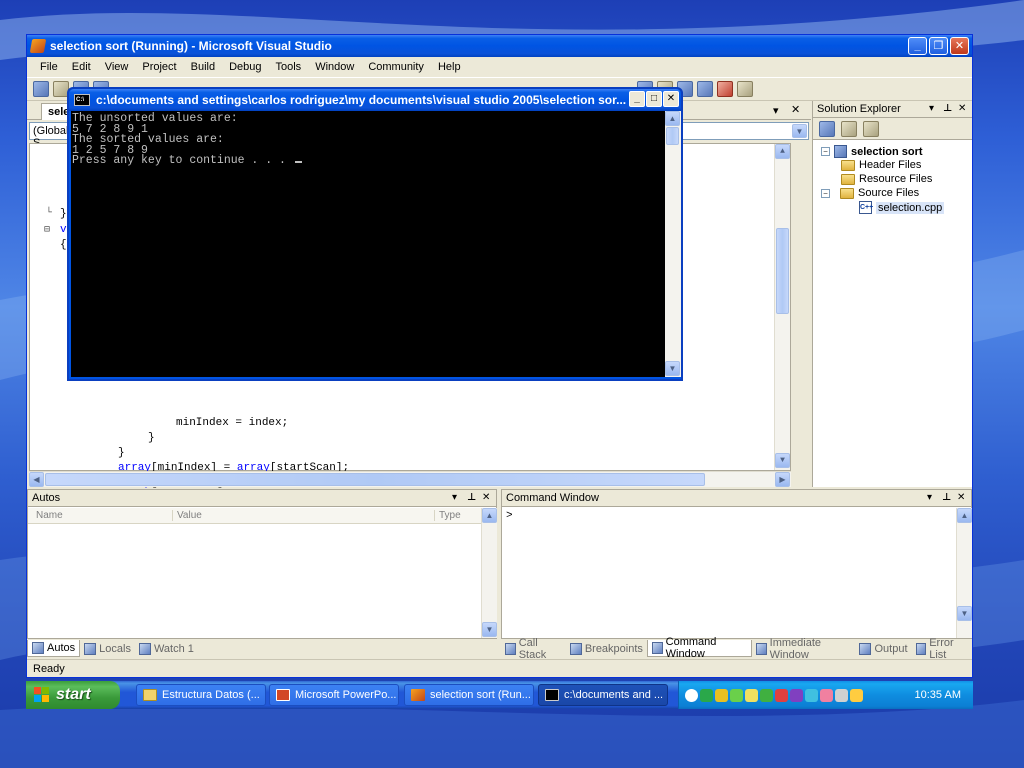 This screenshot has width=1024, height=768. What do you see at coordinates (203, 67) in the screenshot?
I see `menu-build: Build` at bounding box center [203, 67].